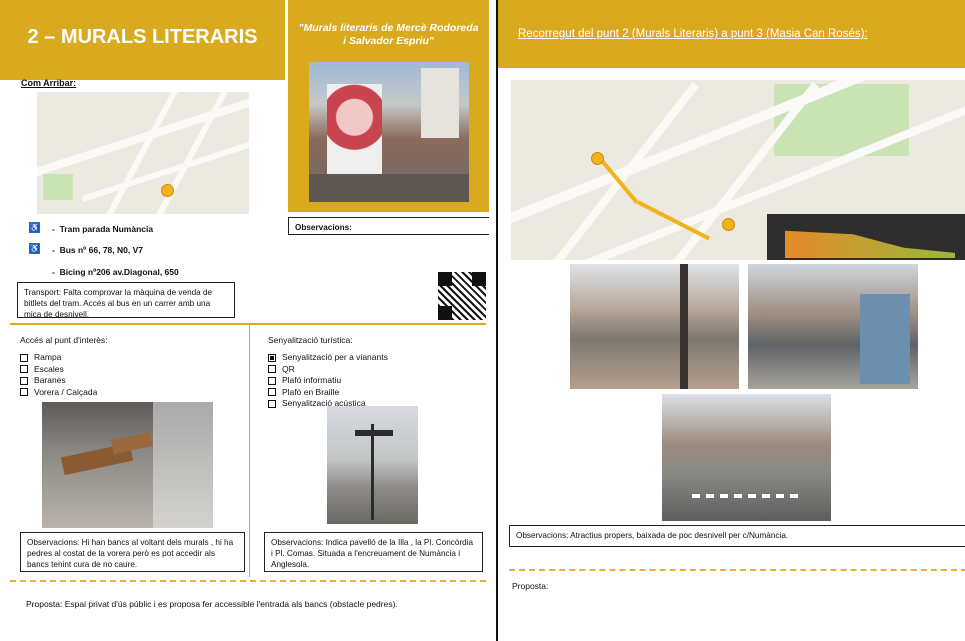 Image resolution: width=965 pixels, height=641 pixels. What do you see at coordinates (249, 451) in the screenshot?
I see `column-divider` at bounding box center [249, 451].